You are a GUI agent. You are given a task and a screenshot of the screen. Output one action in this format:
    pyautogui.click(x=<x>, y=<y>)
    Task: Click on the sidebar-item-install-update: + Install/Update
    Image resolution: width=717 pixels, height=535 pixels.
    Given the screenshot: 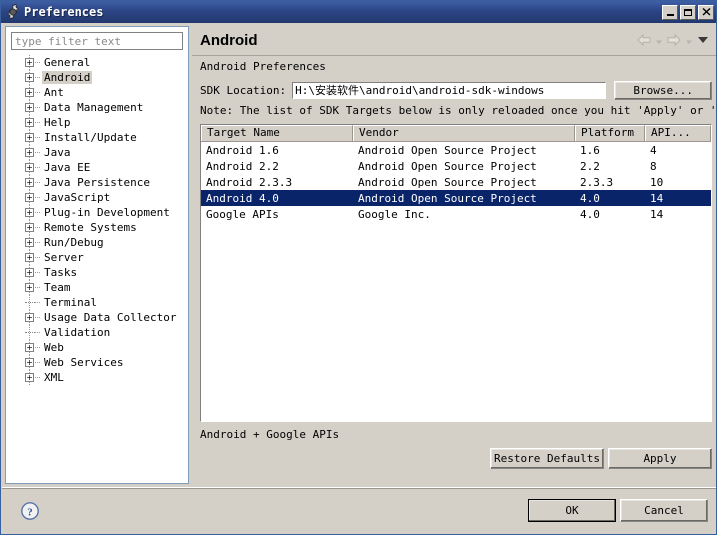 What is the action you would take?
    pyautogui.click(x=97, y=137)
    